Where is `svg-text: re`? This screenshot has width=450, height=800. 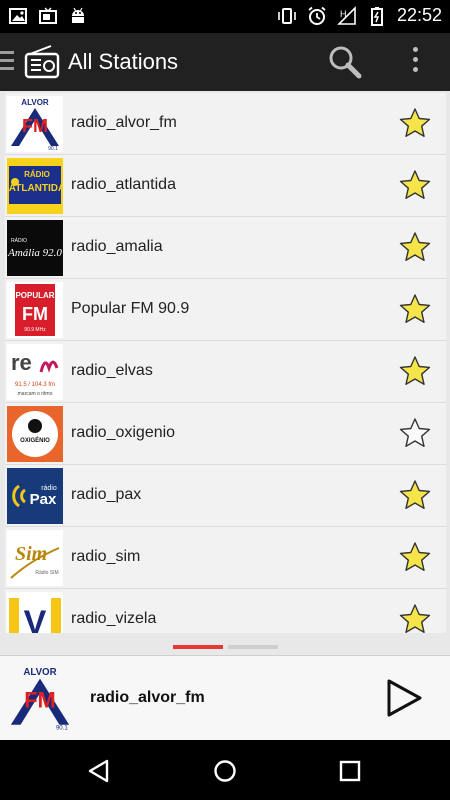 svg-text: re is located at coordinates (21, 362).